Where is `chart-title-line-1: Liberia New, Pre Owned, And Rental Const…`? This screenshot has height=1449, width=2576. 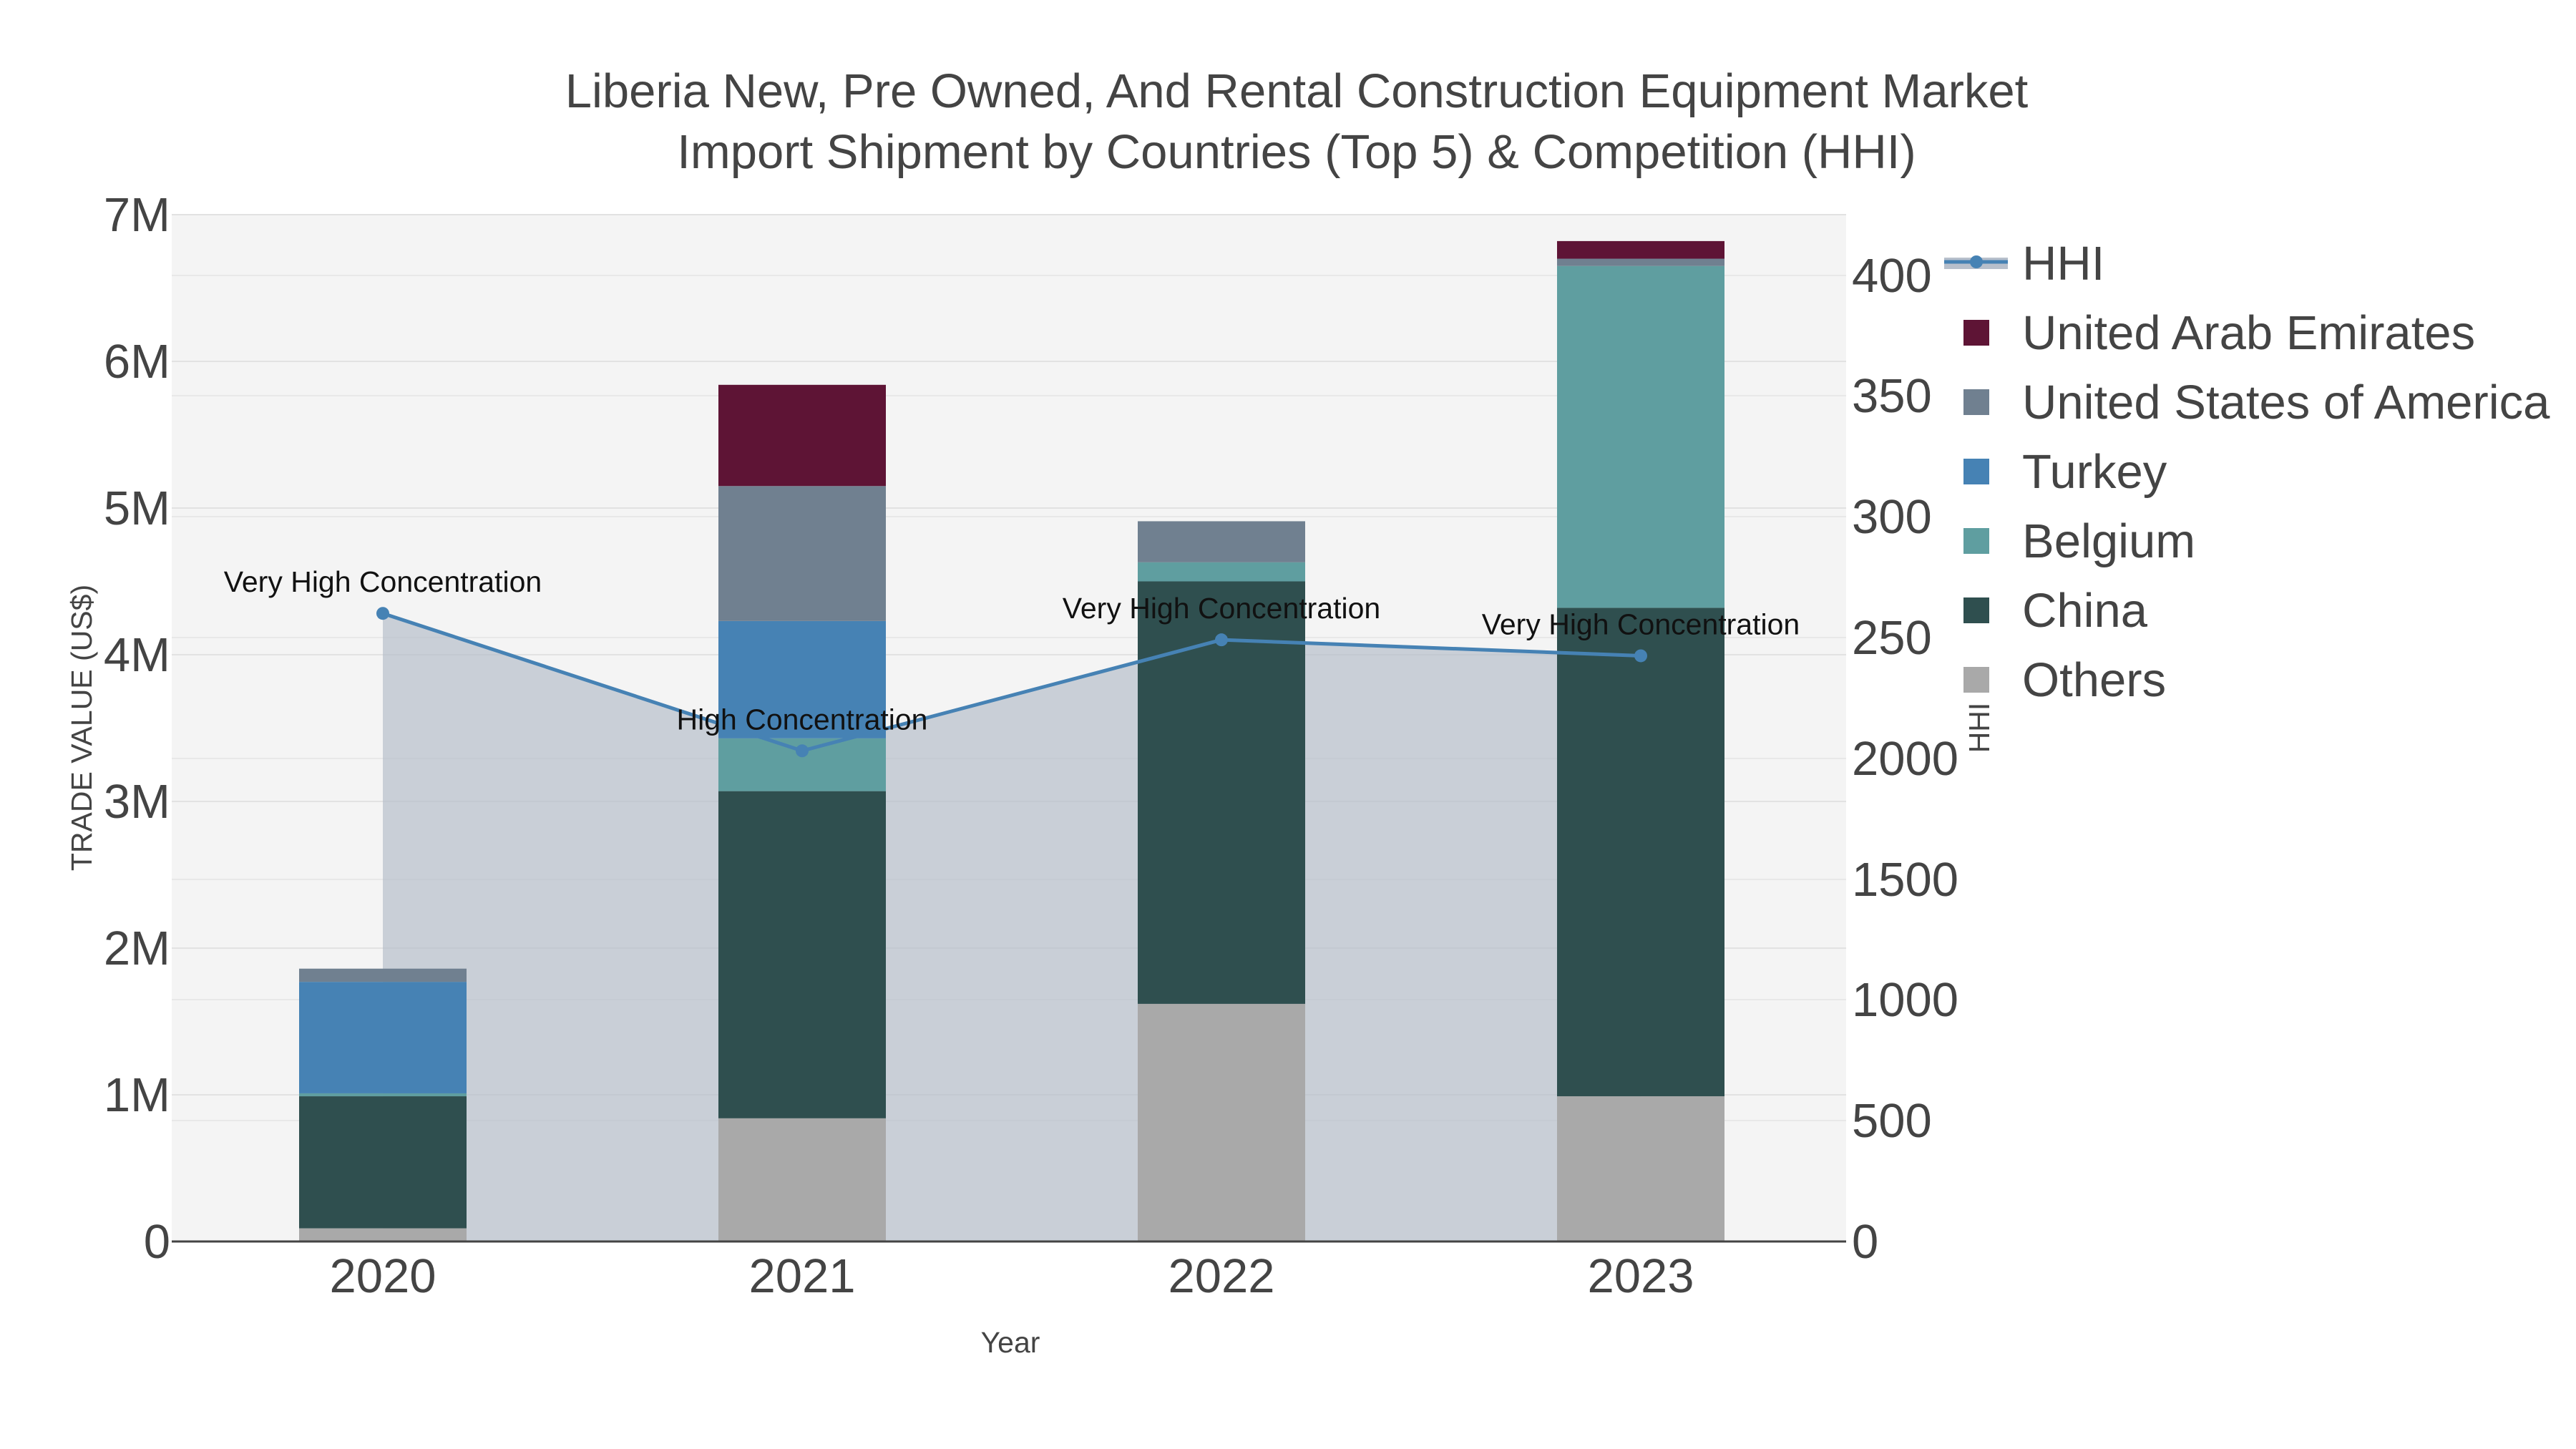
chart-title-line-1: Liberia New, Pre Owned, And Rental Const… is located at coordinates (1297, 91).